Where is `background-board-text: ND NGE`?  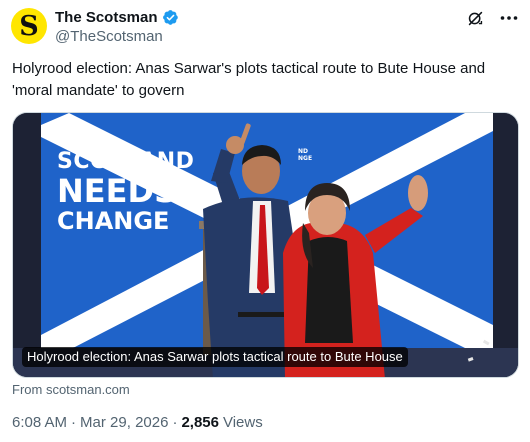 background-board-text: ND NGE is located at coordinates (305, 155).